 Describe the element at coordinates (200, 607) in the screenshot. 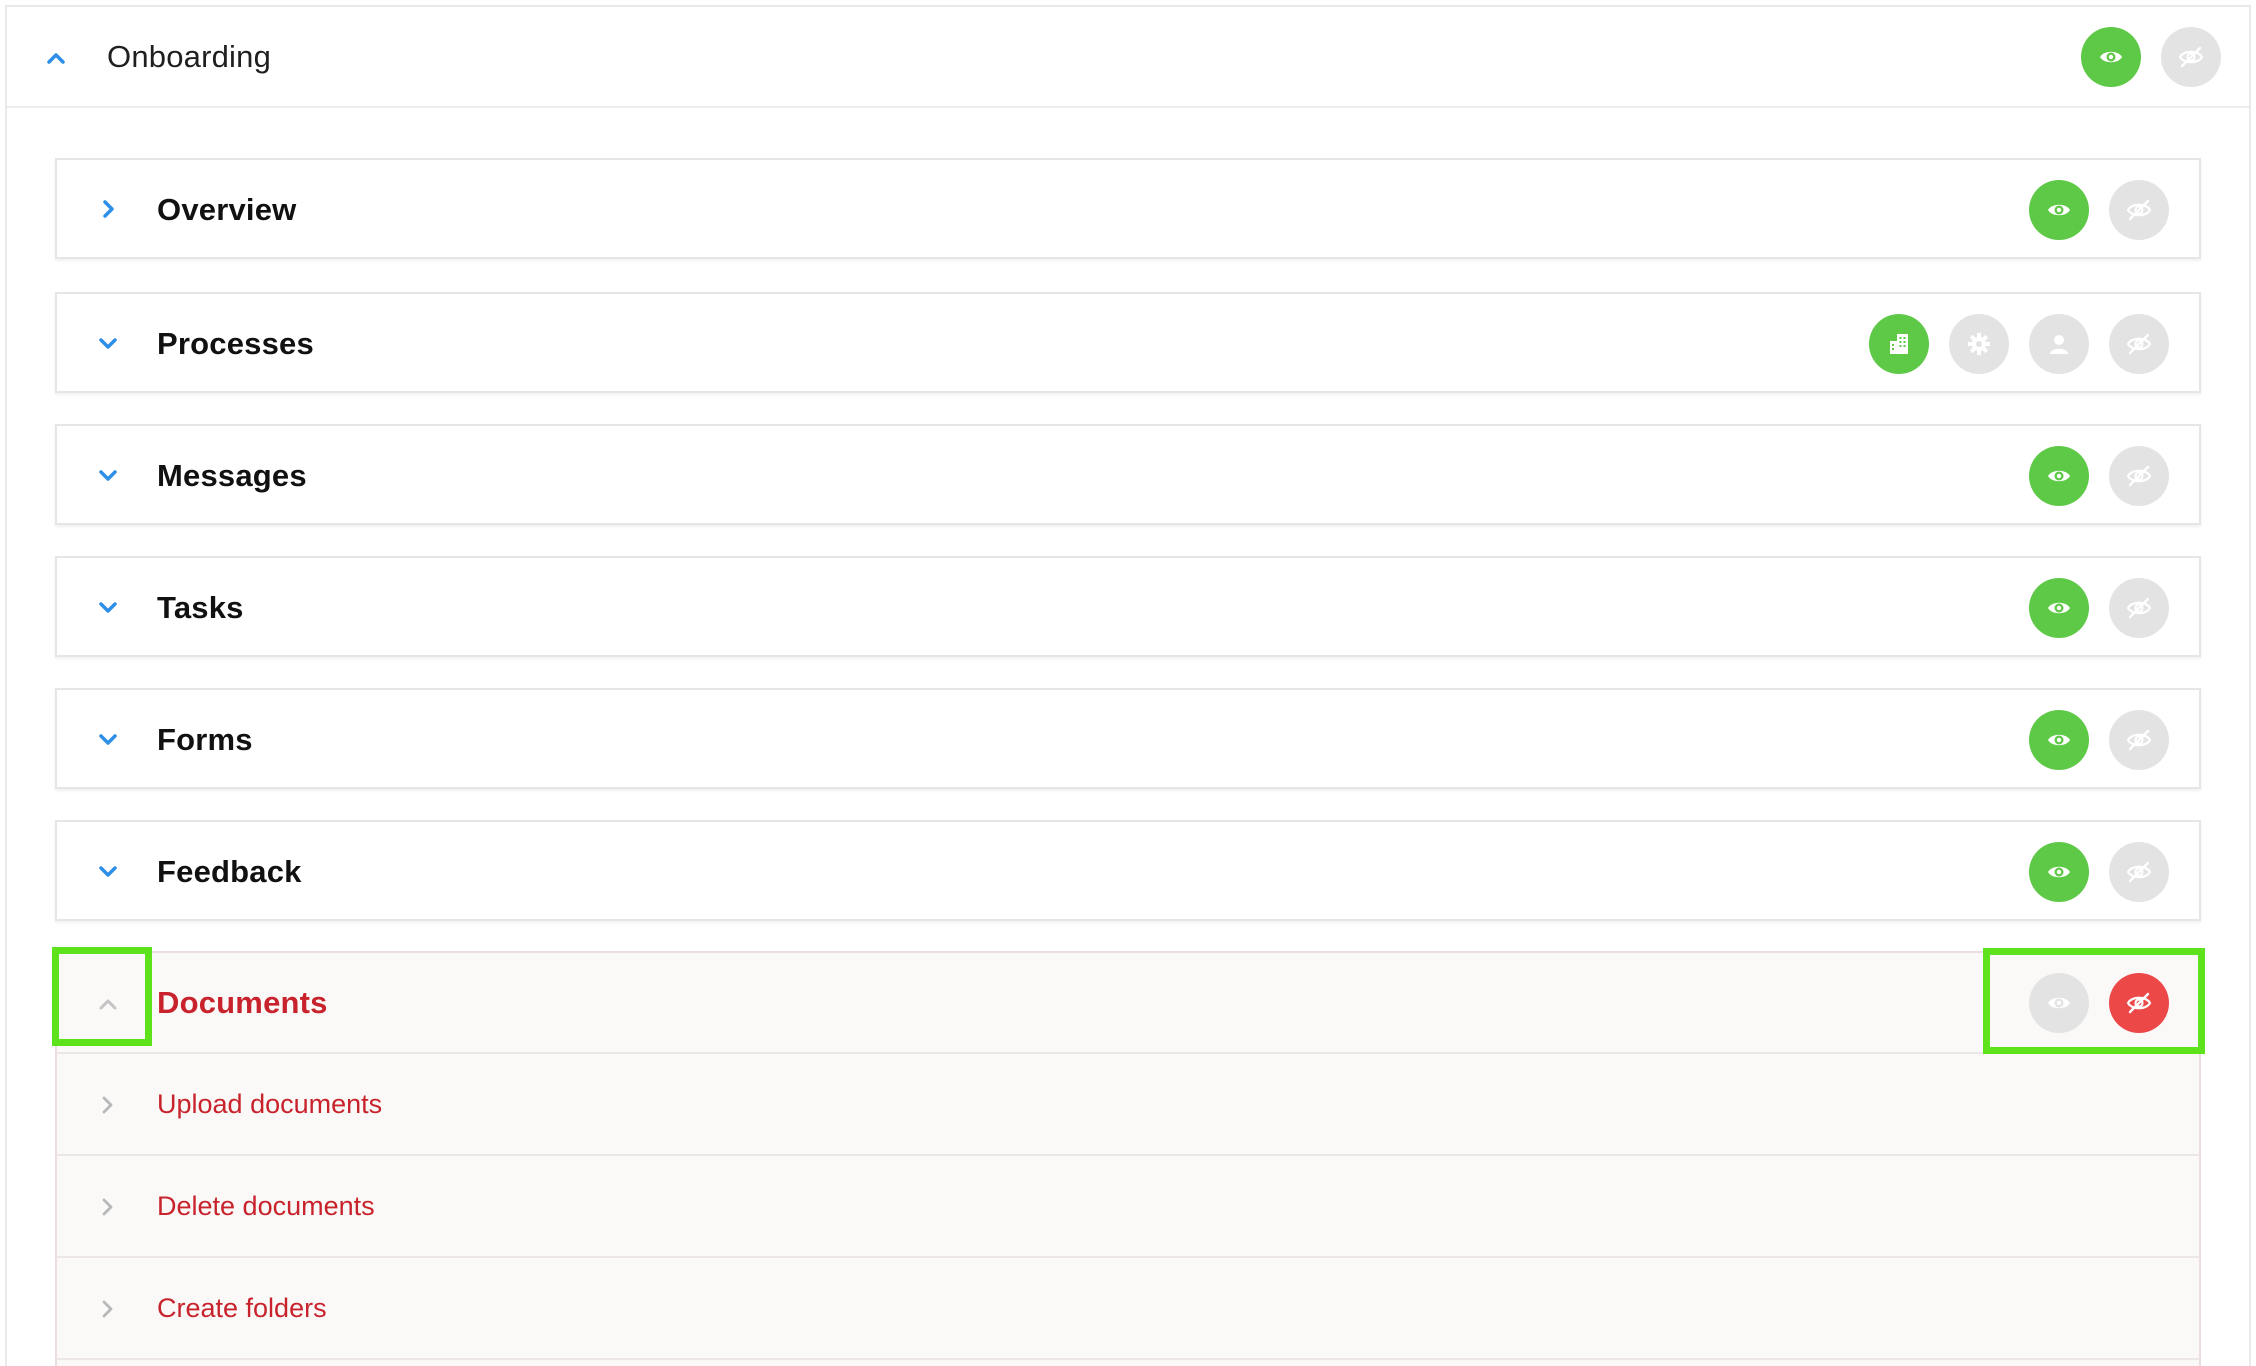

I see `item-title: Tasks` at that location.